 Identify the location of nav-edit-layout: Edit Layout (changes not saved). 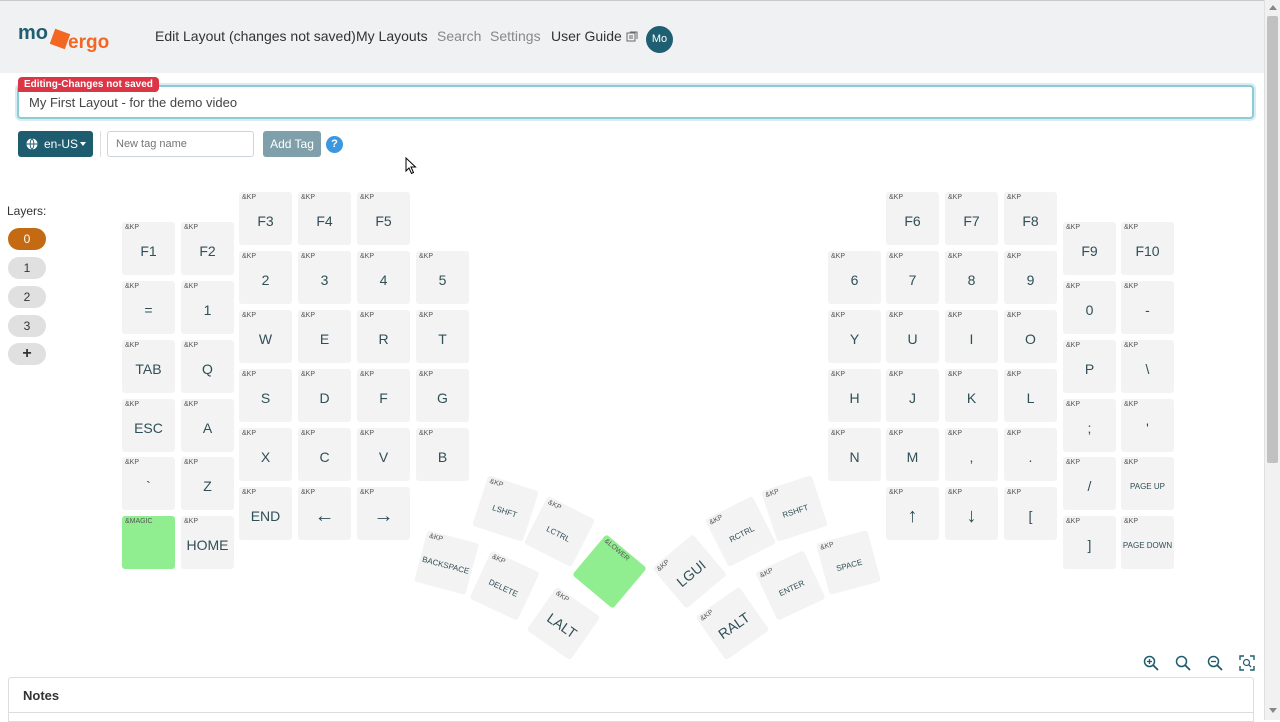
(255, 36).